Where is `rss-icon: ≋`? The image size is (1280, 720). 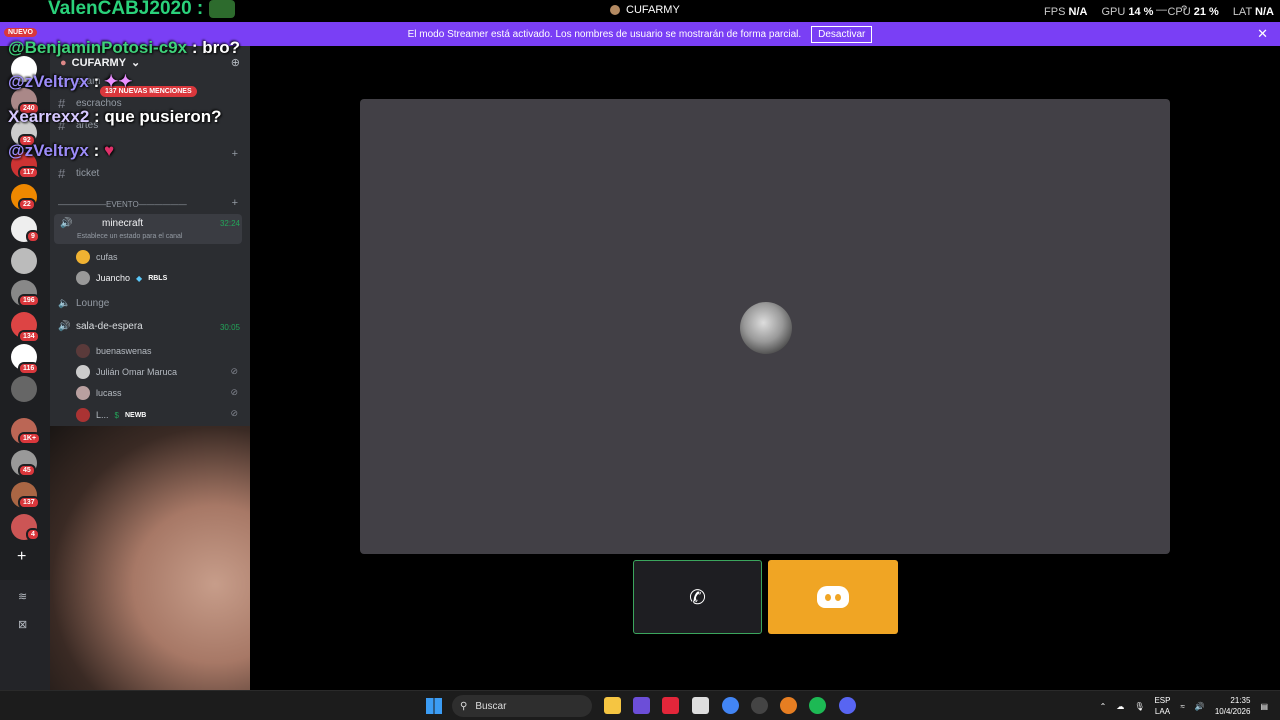 rss-icon: ≋ is located at coordinates (22, 596).